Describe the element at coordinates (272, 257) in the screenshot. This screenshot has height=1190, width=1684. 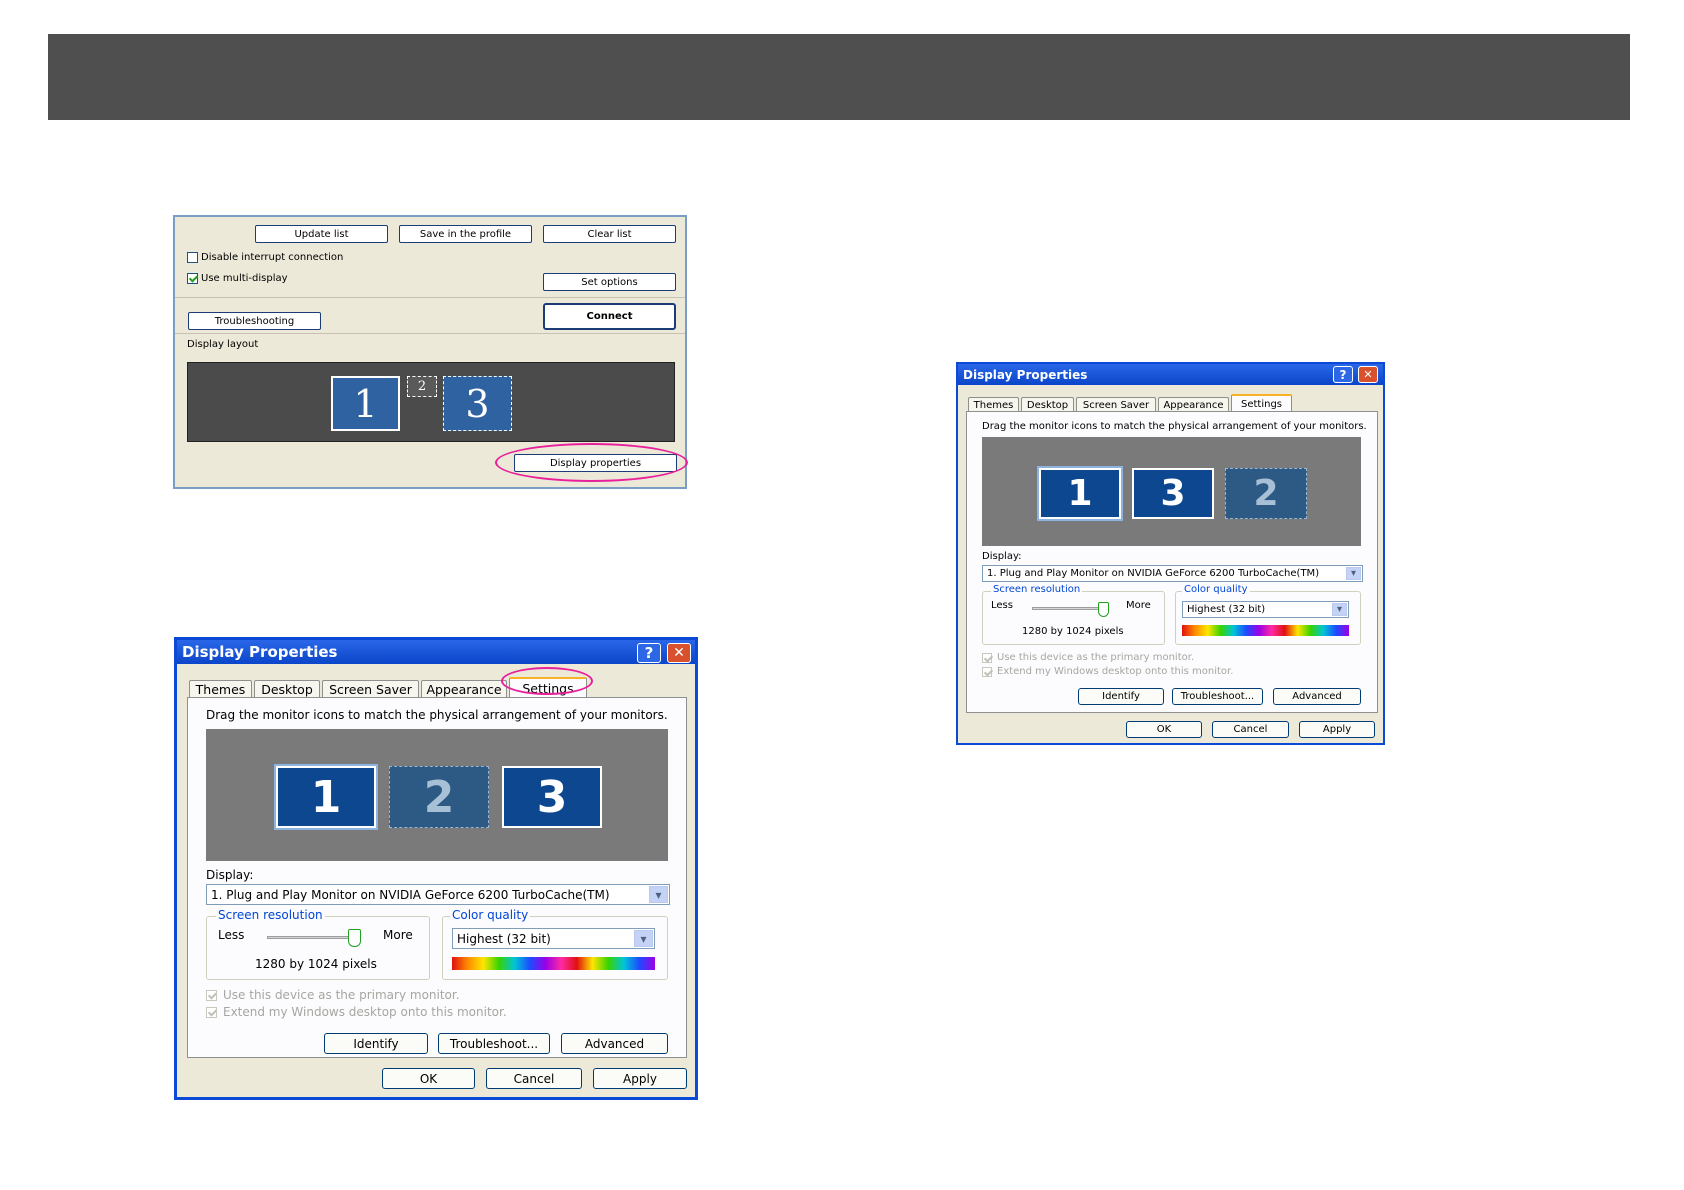
I see `disable-interrupt-label: Disable interrupt connection` at that location.